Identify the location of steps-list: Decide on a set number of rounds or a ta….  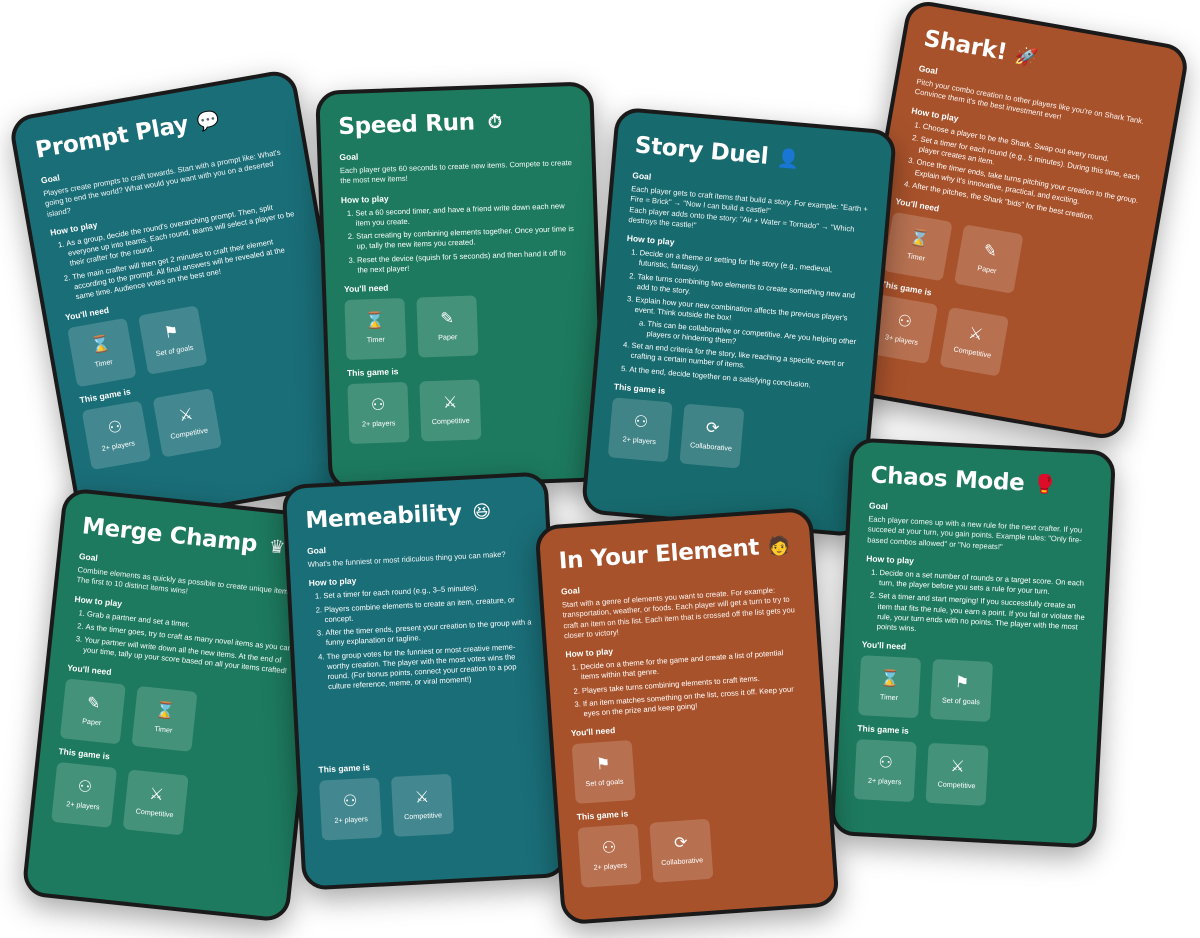
(974, 605).